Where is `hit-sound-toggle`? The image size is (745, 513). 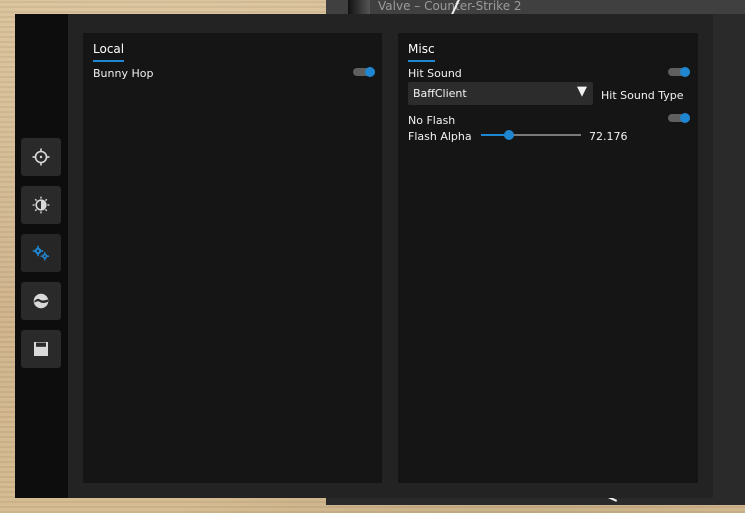
hit-sound-toggle is located at coordinates (679, 72).